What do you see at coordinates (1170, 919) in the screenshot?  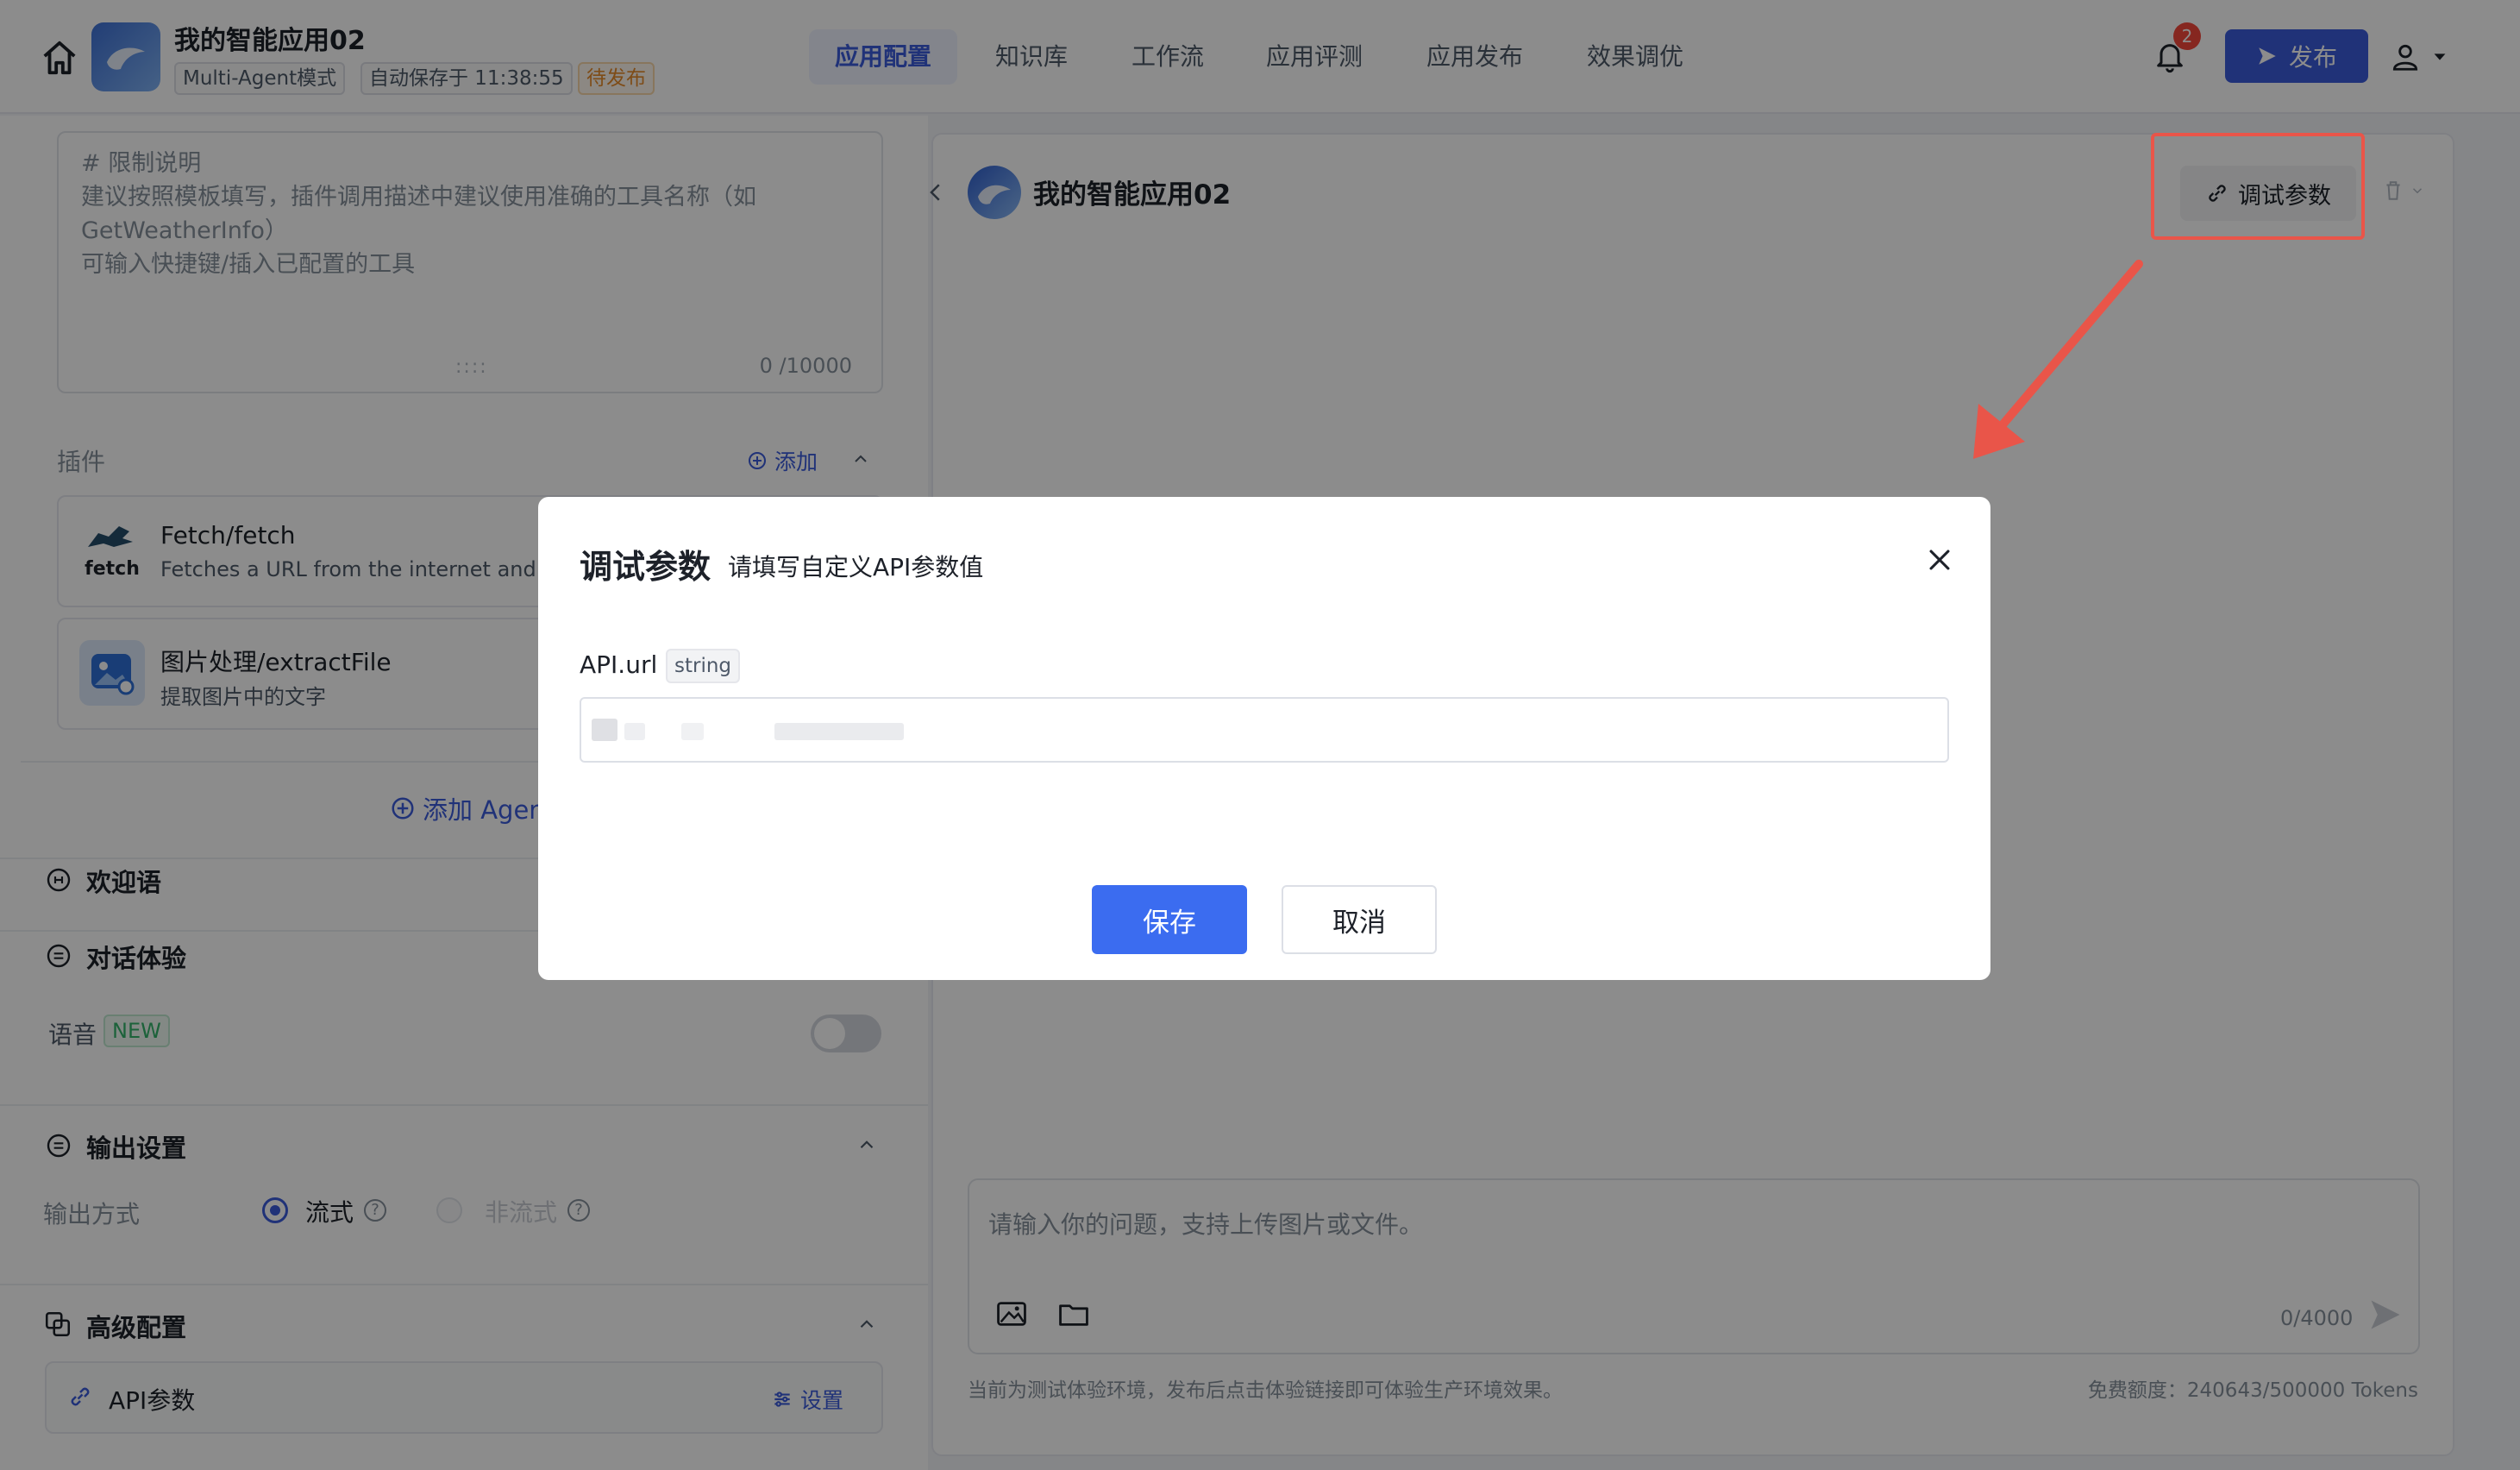 I see `save-button: 保存` at bounding box center [1170, 919].